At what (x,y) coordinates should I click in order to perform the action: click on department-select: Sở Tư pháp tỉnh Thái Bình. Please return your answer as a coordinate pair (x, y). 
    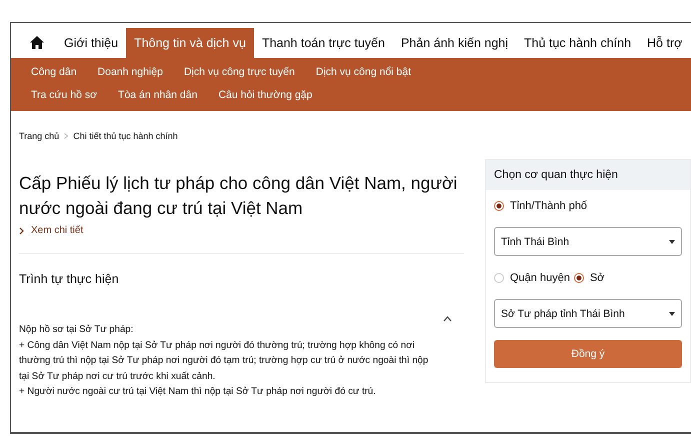
    Looking at the image, I should click on (588, 313).